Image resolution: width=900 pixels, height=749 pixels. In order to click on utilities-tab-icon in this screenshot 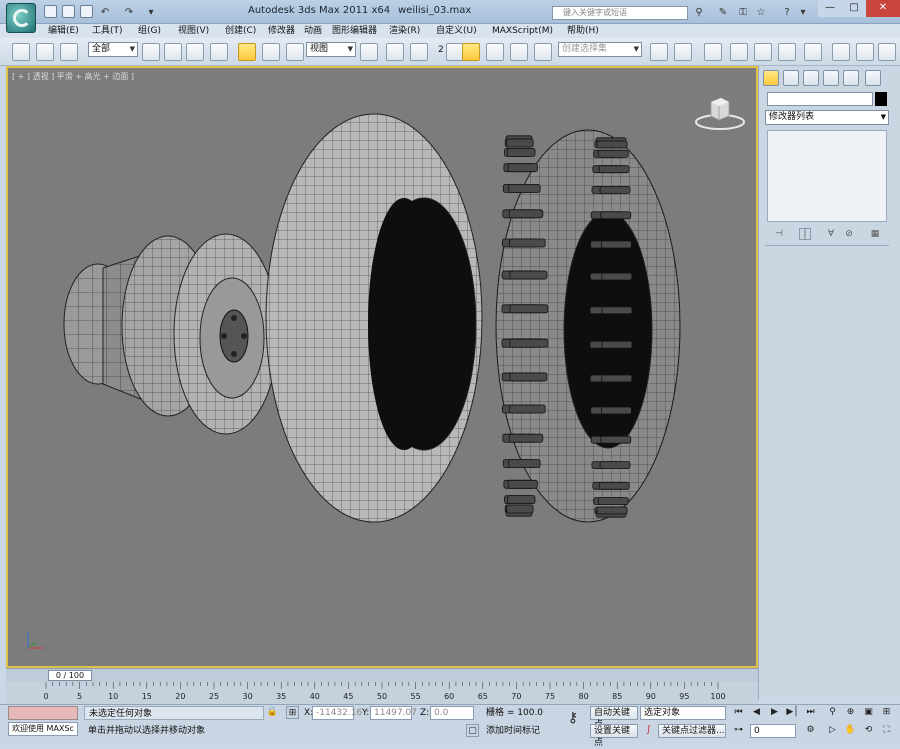, I will do `click(873, 78)`.